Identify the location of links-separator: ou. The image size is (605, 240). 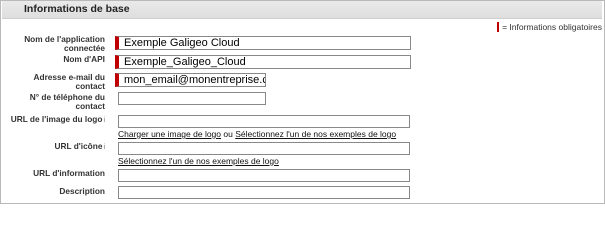
(228, 134).